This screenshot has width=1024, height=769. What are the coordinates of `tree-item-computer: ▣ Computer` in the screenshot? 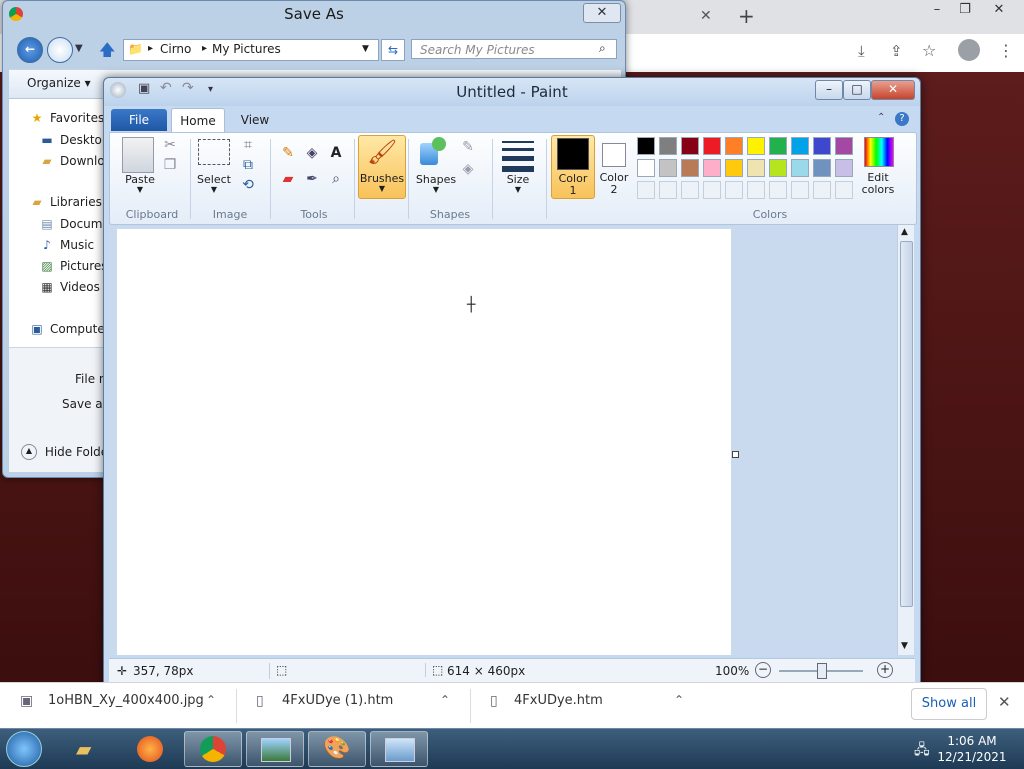 It's located at (69, 329).